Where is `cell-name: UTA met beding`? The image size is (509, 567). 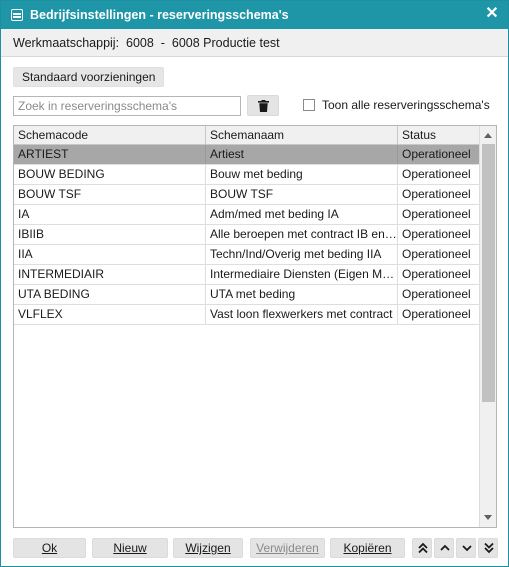
cell-name: UTA met beding is located at coordinates (302, 294).